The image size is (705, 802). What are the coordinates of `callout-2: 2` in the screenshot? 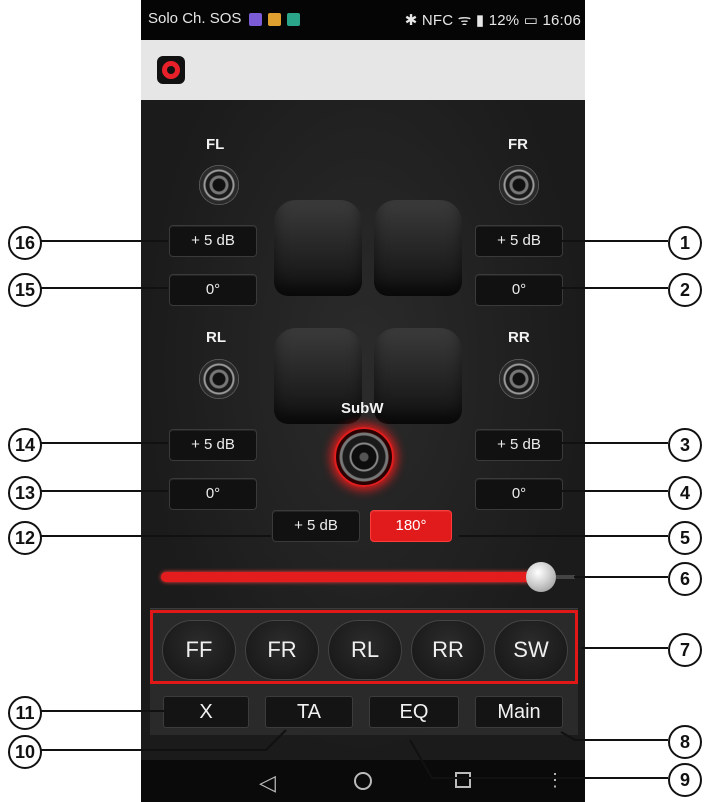 It's located at (685, 290).